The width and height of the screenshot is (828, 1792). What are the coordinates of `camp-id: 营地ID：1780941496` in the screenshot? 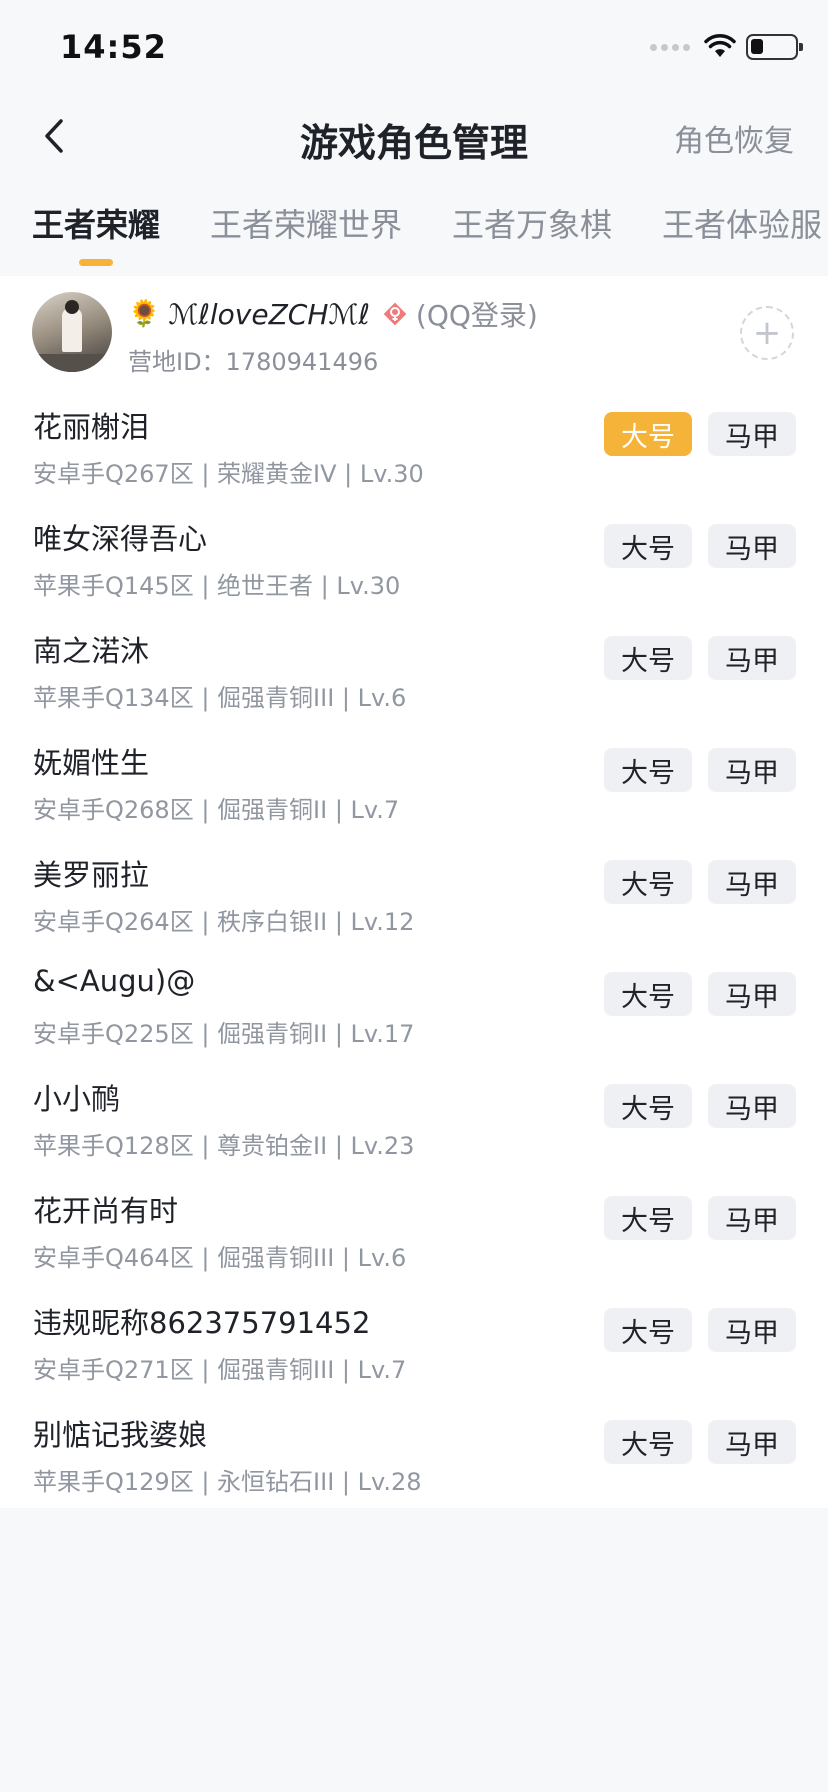 It's located at (253, 362).